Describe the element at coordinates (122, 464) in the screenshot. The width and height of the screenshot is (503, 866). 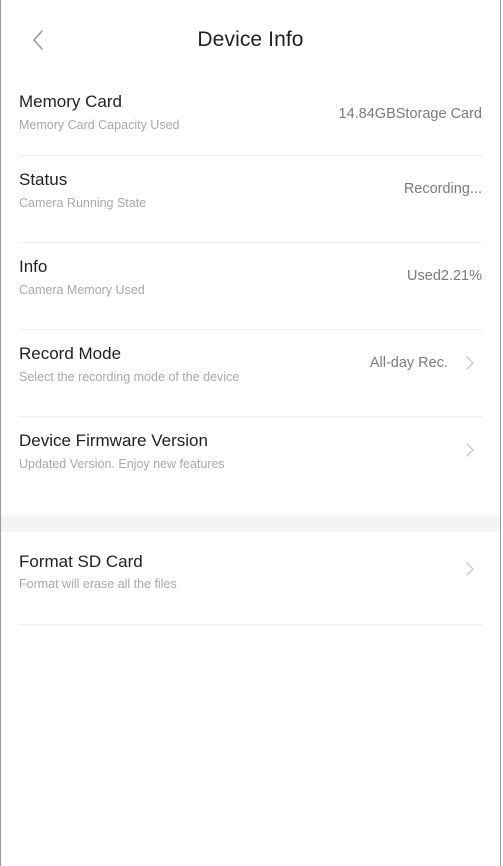
I see `firmware-version-subtitle: Updated Version. Enjoy new features` at that location.